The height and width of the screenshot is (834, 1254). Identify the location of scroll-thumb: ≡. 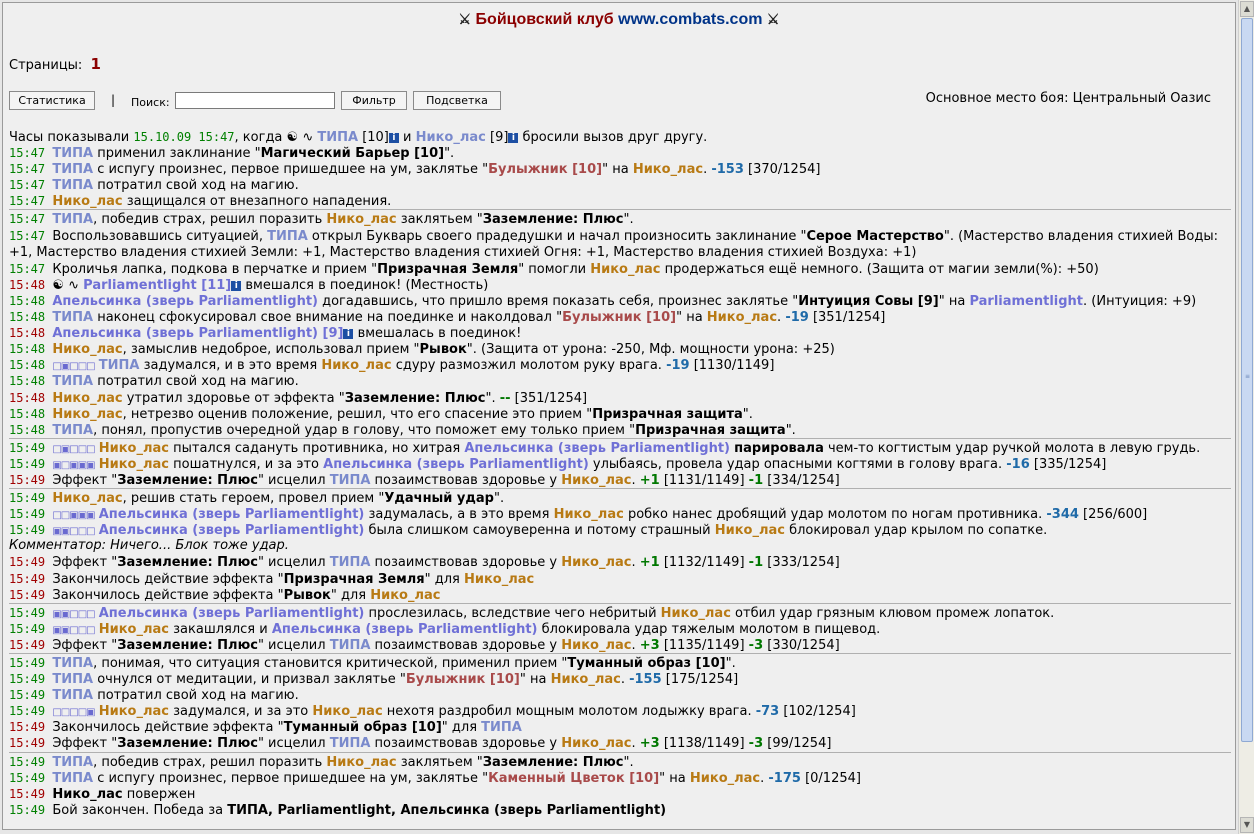
(1247, 380).